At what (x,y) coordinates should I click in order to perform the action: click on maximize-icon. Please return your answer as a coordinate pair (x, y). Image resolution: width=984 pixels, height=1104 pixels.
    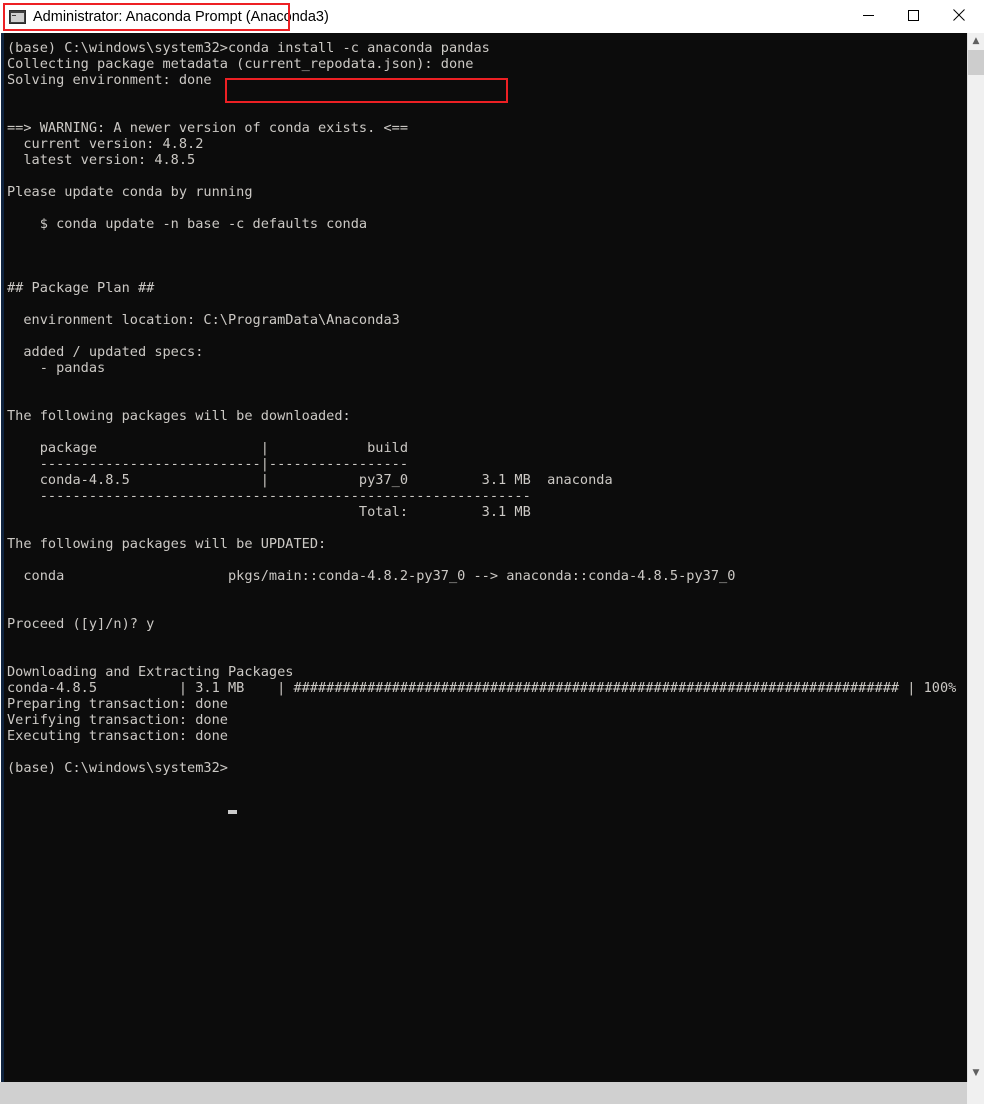
    Looking at the image, I should click on (913, 15).